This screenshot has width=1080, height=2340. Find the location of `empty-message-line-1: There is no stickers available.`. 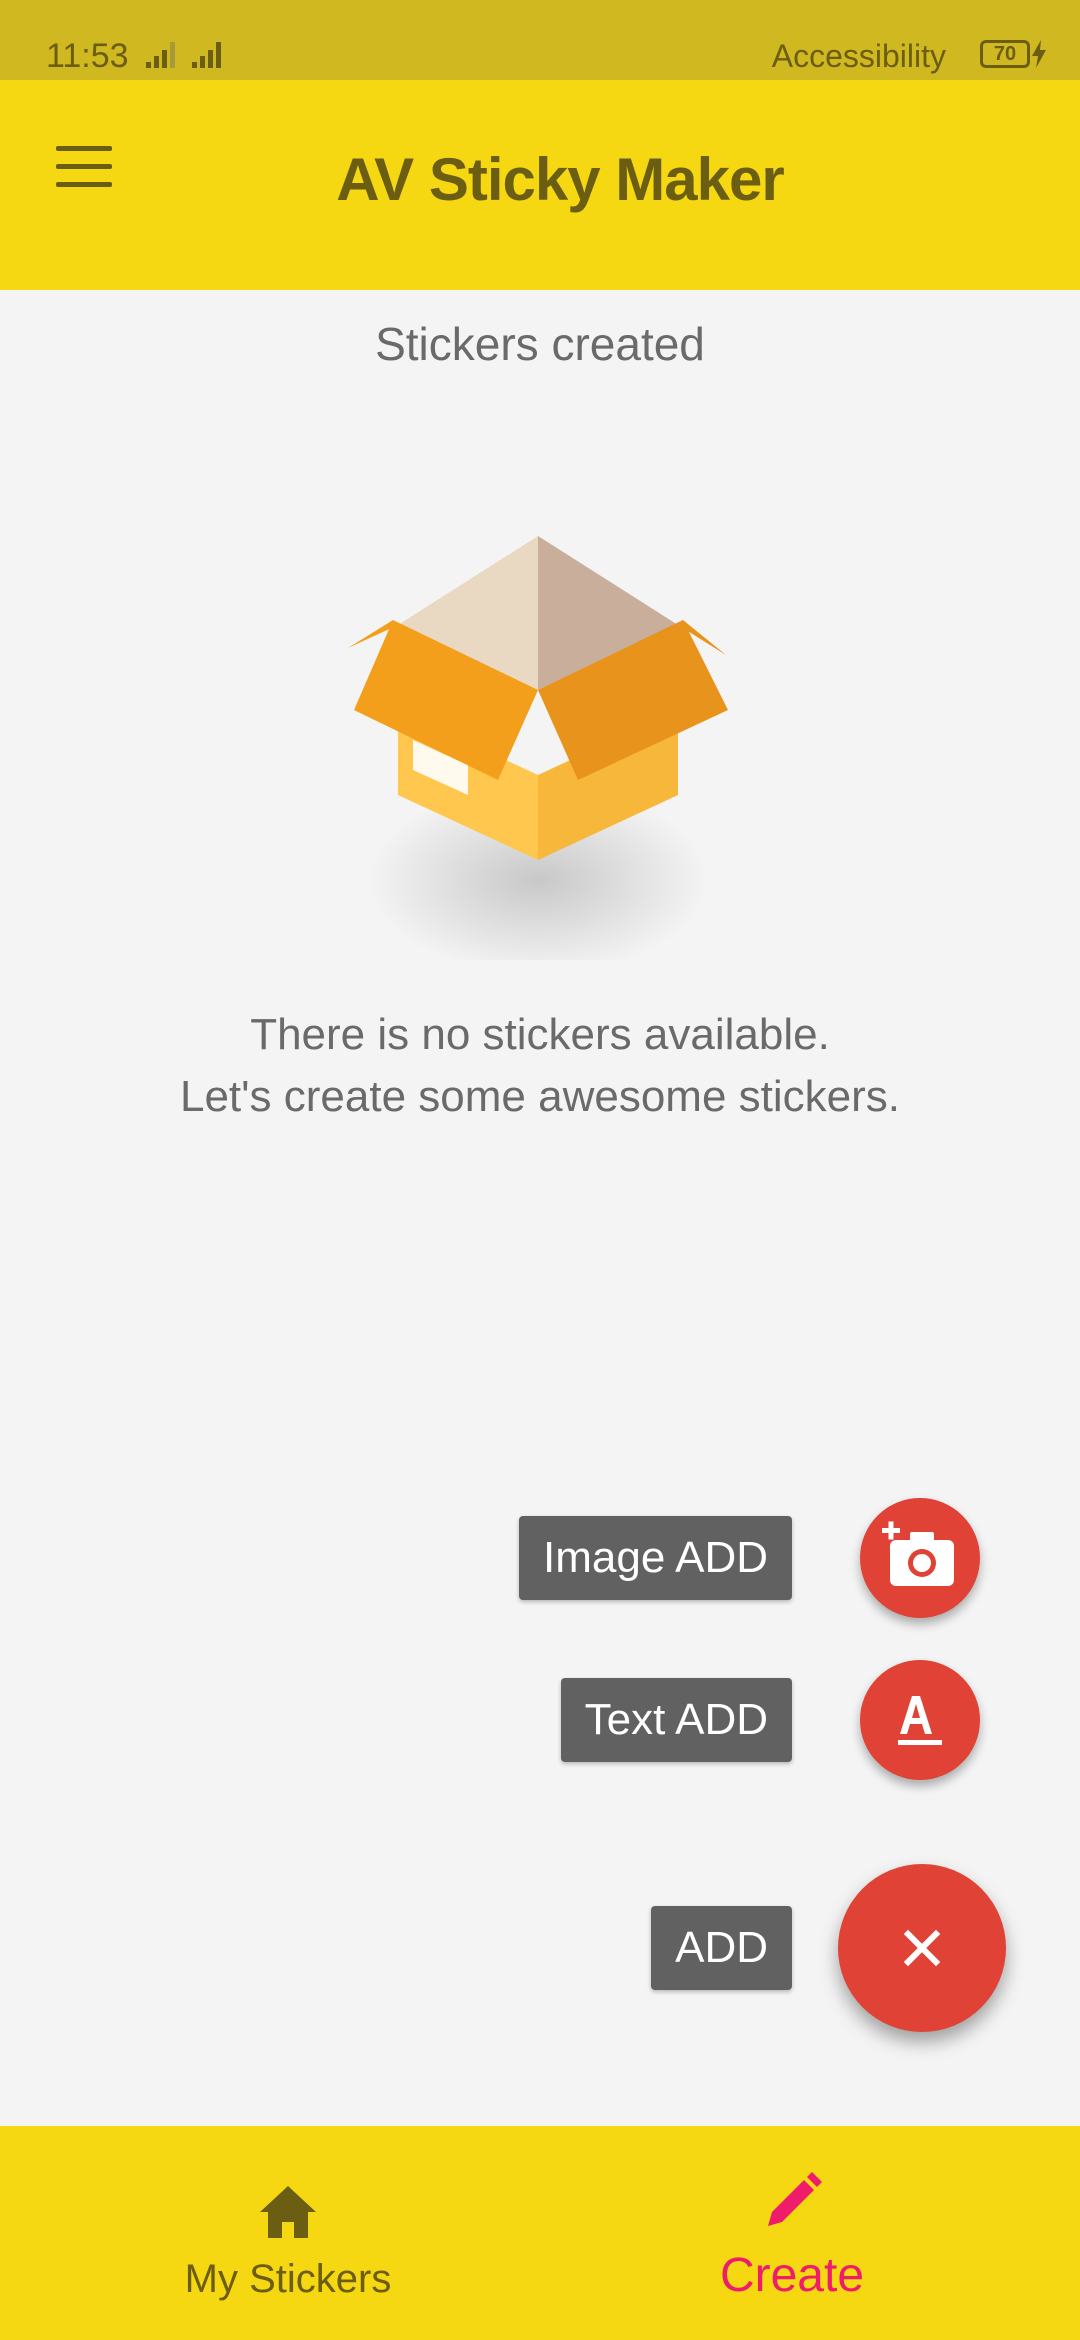

empty-message-line-1: There is no stickers available. is located at coordinates (540, 1034).